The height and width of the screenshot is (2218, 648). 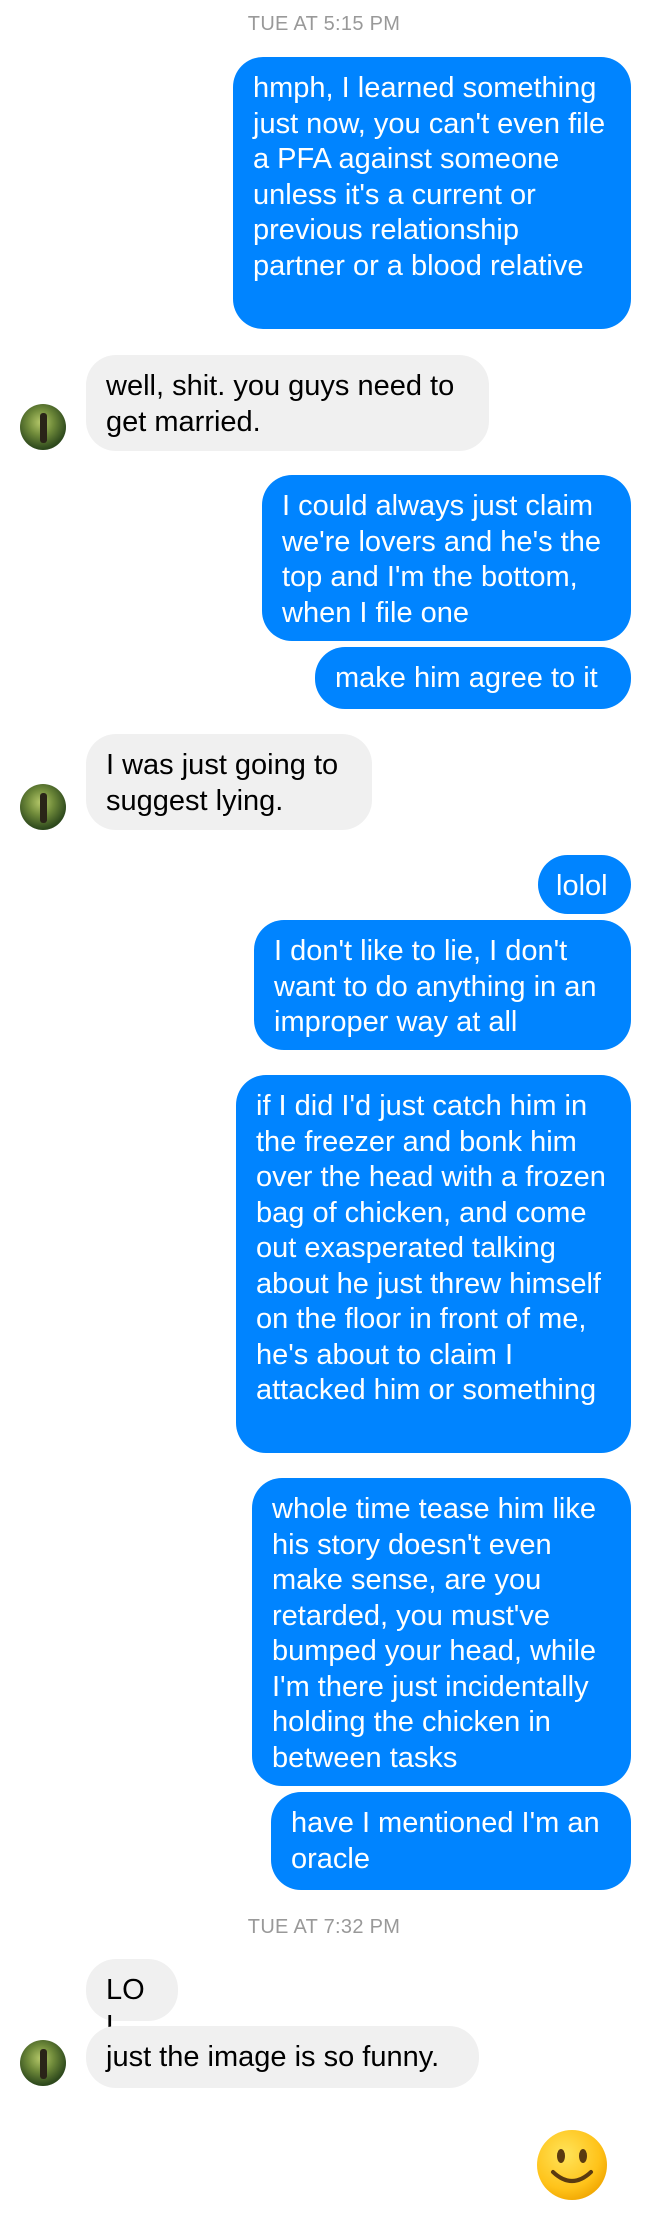 I want to click on message-bubble-incoming: just the image is so funny., so click(x=282, y=2057).